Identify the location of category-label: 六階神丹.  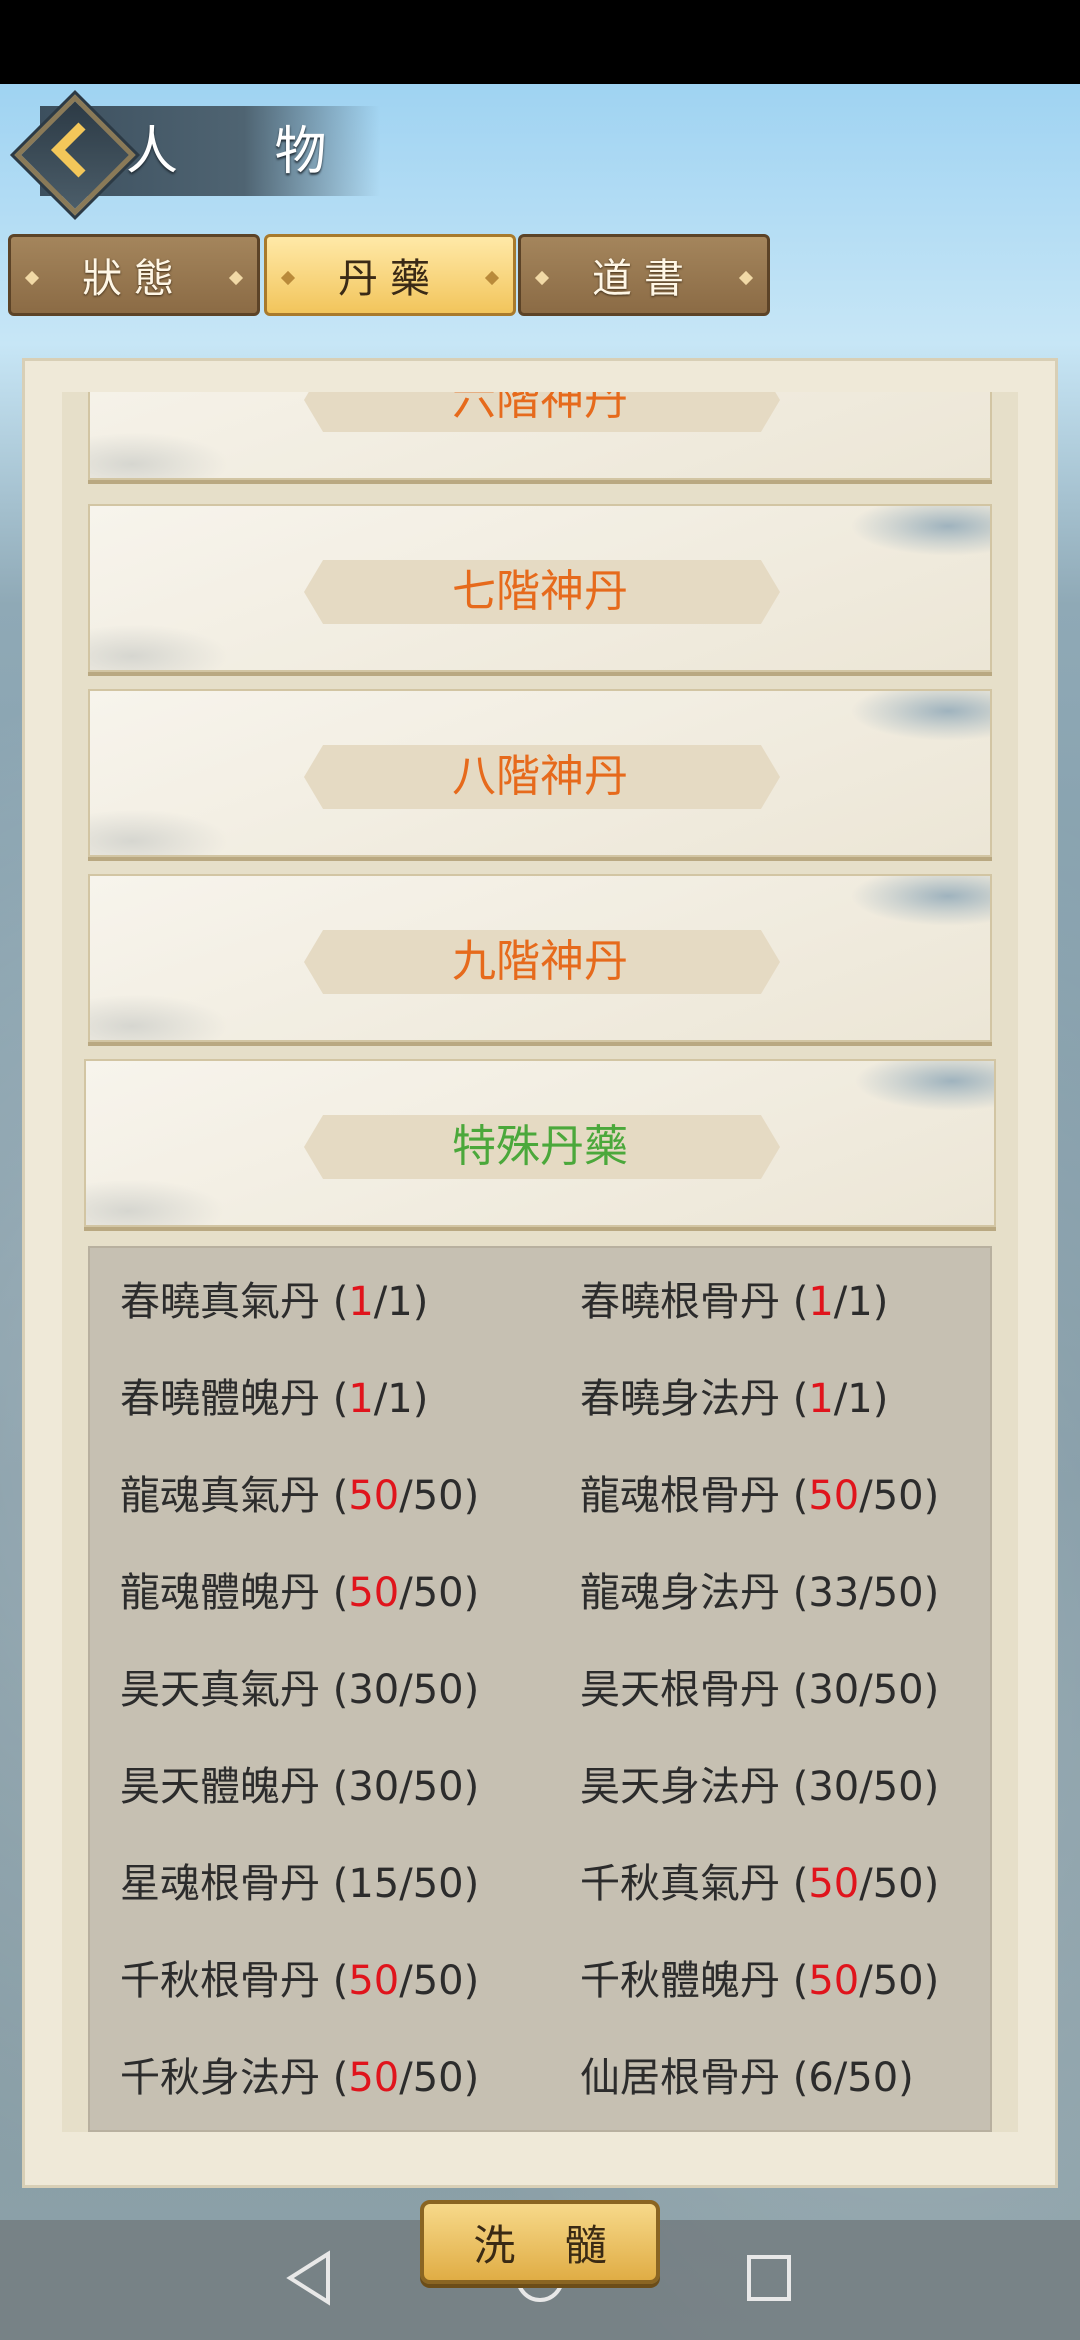
(540, 408).